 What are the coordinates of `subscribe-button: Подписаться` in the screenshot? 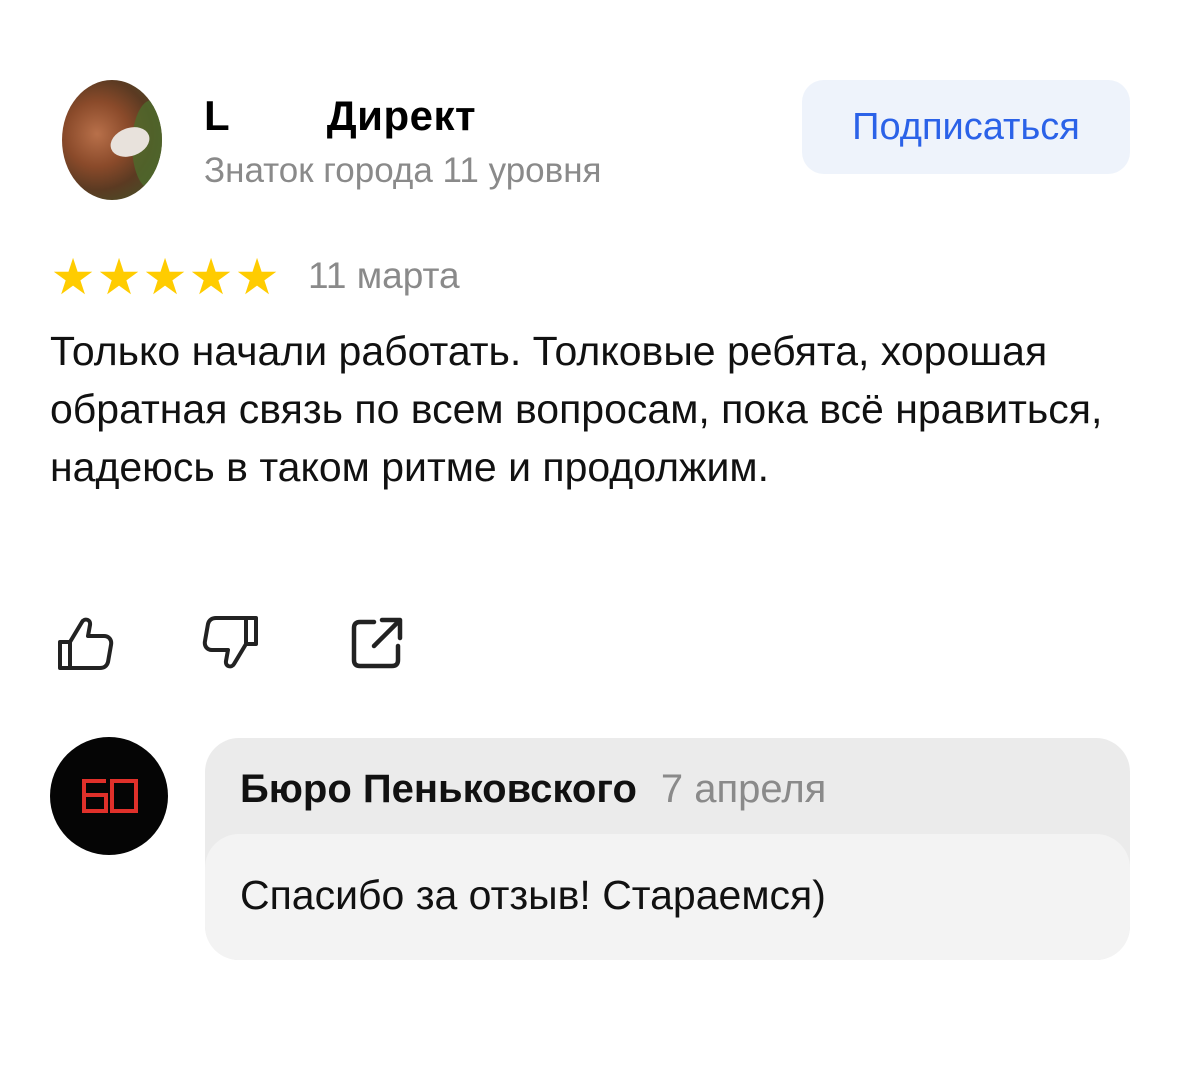 It's located at (966, 127).